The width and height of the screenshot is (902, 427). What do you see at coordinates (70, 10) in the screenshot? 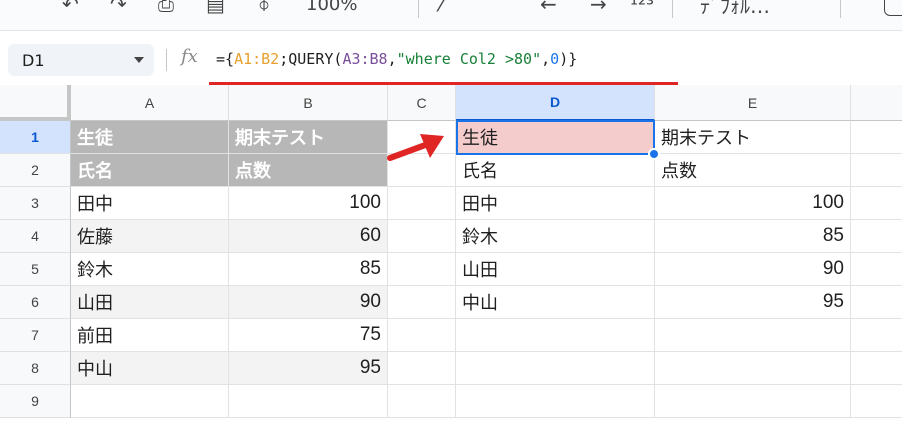
I see `undo-icon: ↶` at bounding box center [70, 10].